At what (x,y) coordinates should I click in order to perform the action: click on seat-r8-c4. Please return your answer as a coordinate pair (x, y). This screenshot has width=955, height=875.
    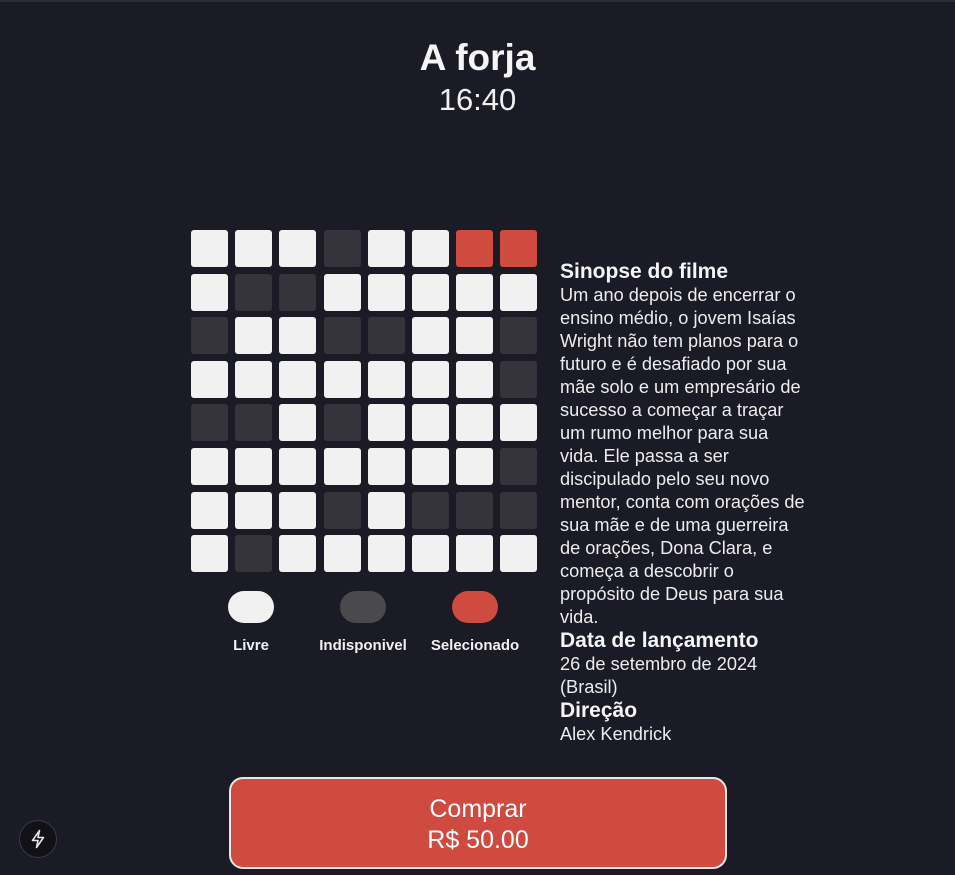
    Looking at the image, I should click on (342, 554).